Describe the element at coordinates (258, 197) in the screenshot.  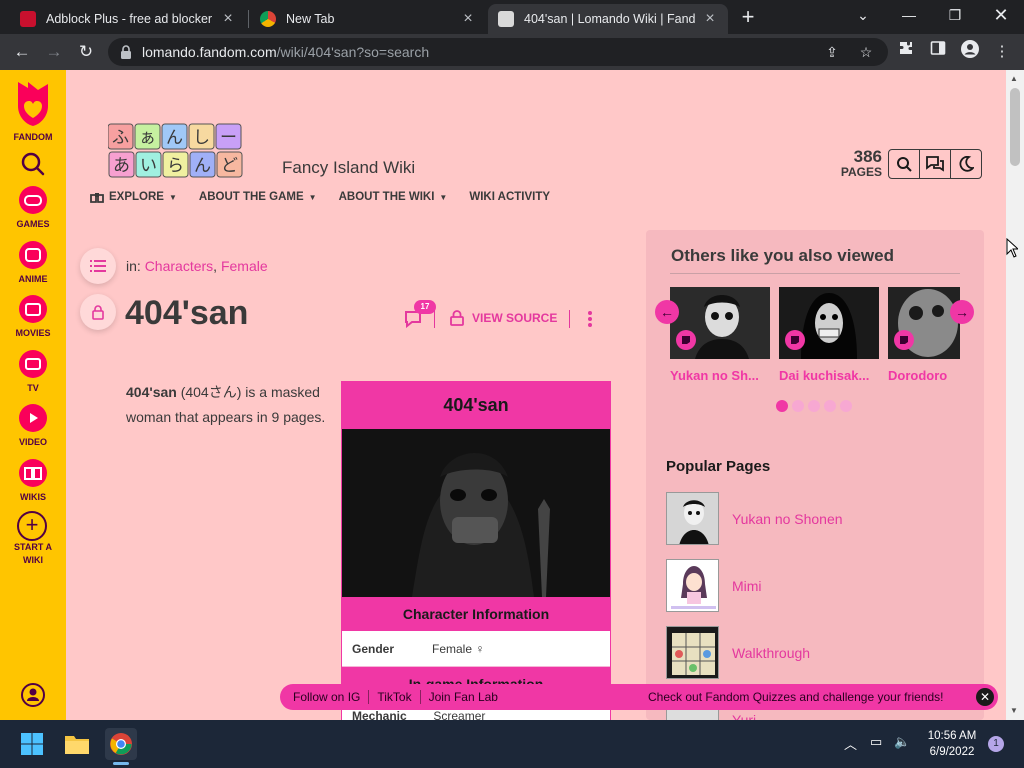
I see `nav-about-the-game: ABOUT THE GAME ▼` at that location.